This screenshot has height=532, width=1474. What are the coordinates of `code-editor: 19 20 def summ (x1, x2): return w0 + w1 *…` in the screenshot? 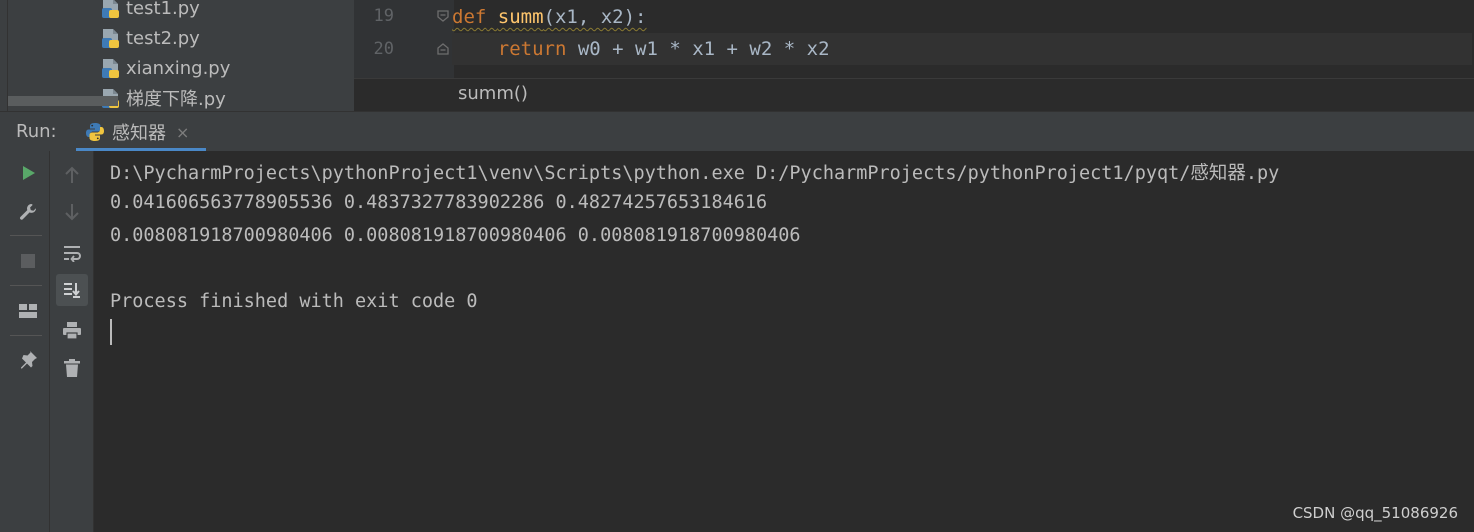 It's located at (914, 39).